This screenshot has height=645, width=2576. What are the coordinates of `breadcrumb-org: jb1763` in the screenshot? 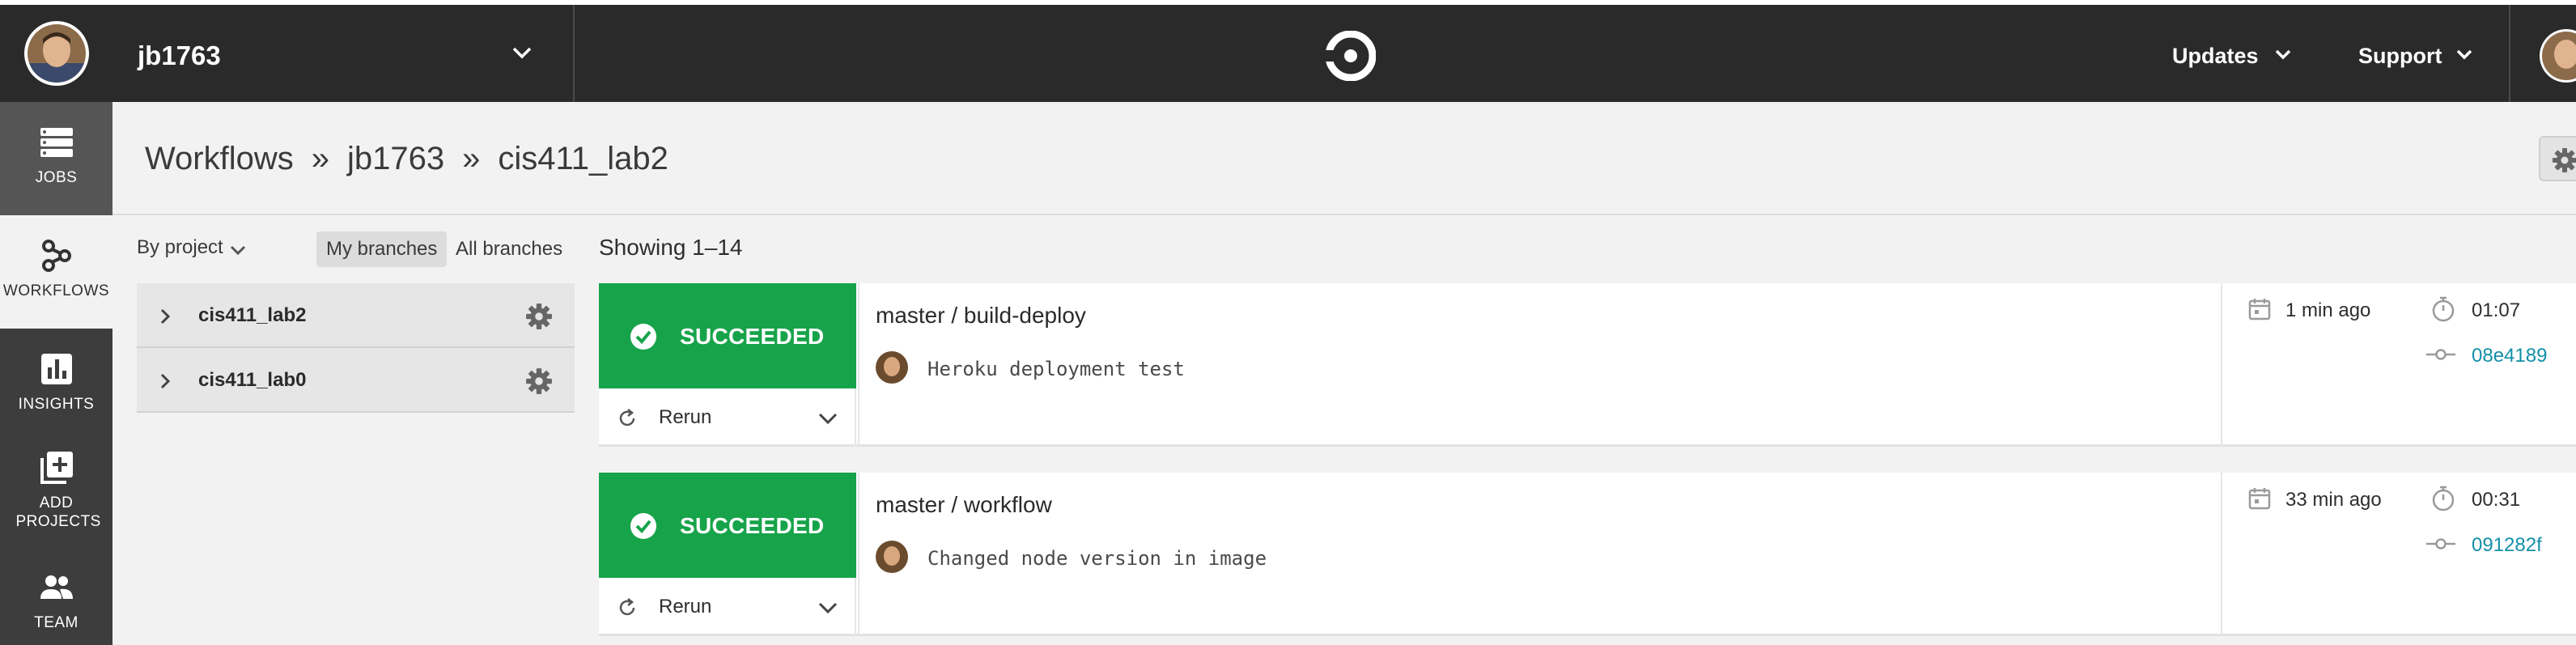 It's located at (395, 159).